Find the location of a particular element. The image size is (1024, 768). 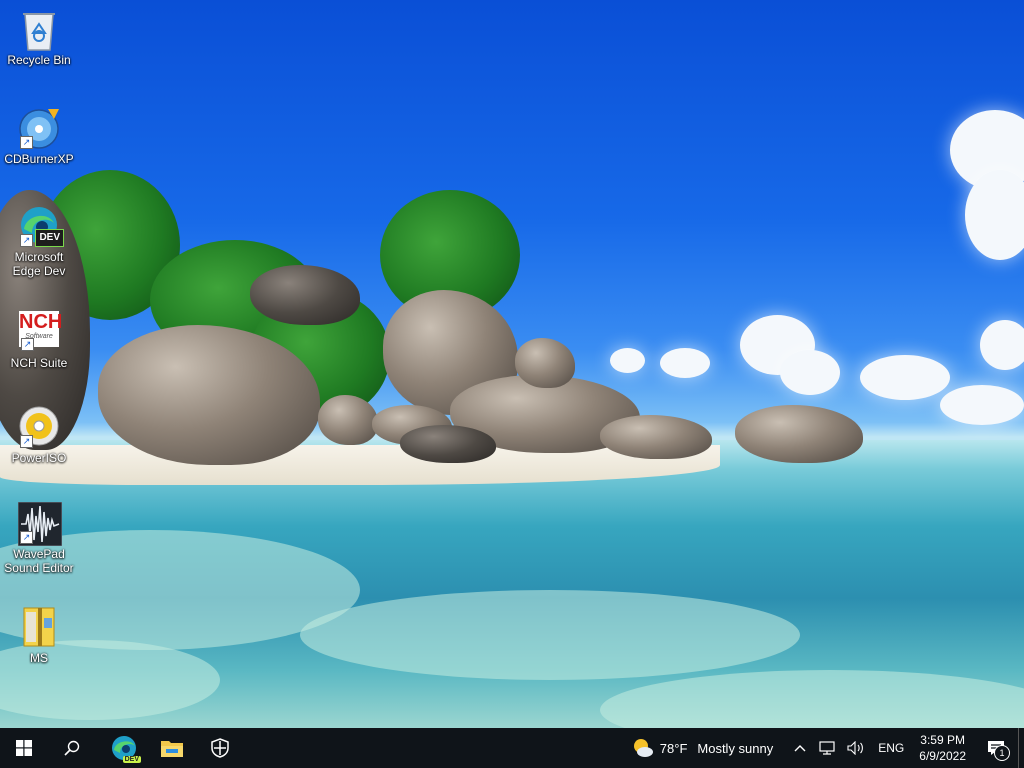

desktop-icon-poweriso: ↗ PowerISO is located at coordinates (39, 435).